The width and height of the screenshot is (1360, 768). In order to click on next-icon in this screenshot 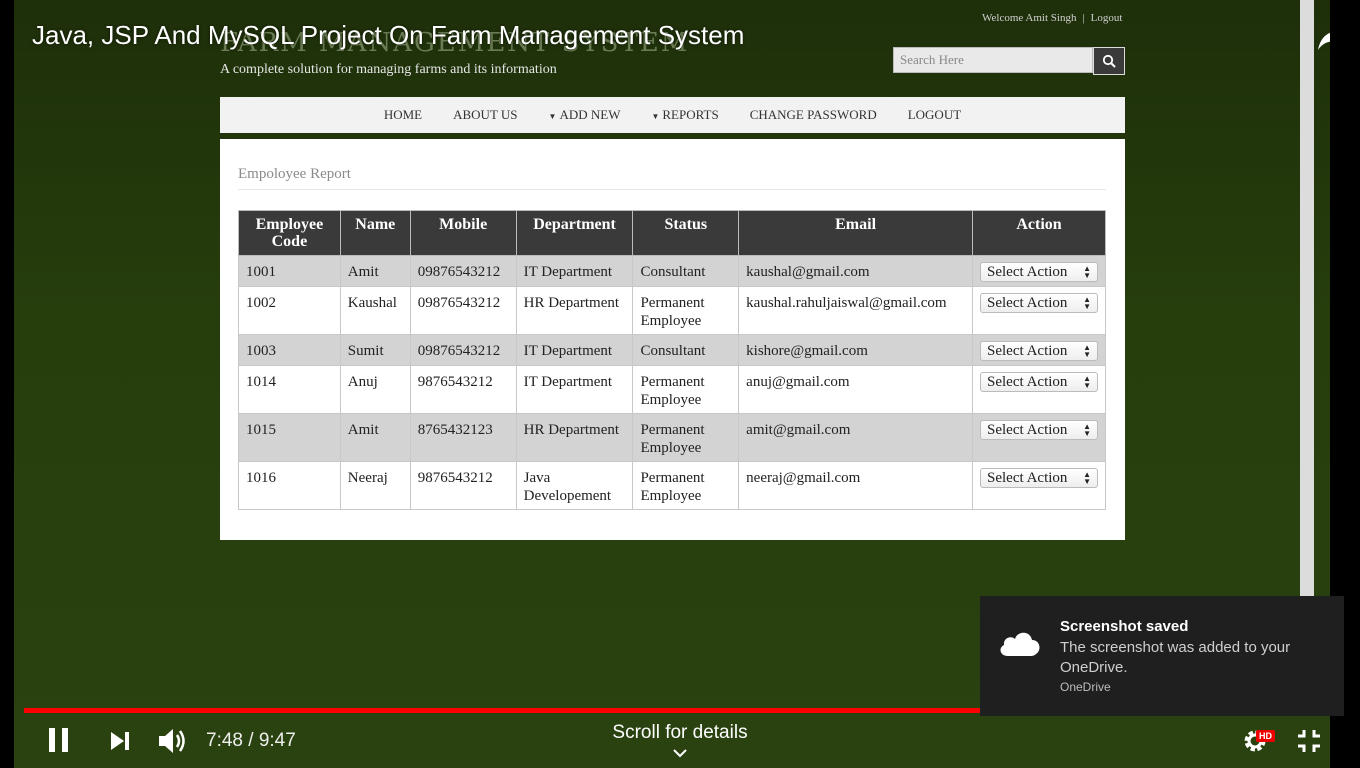, I will do `click(120, 741)`.